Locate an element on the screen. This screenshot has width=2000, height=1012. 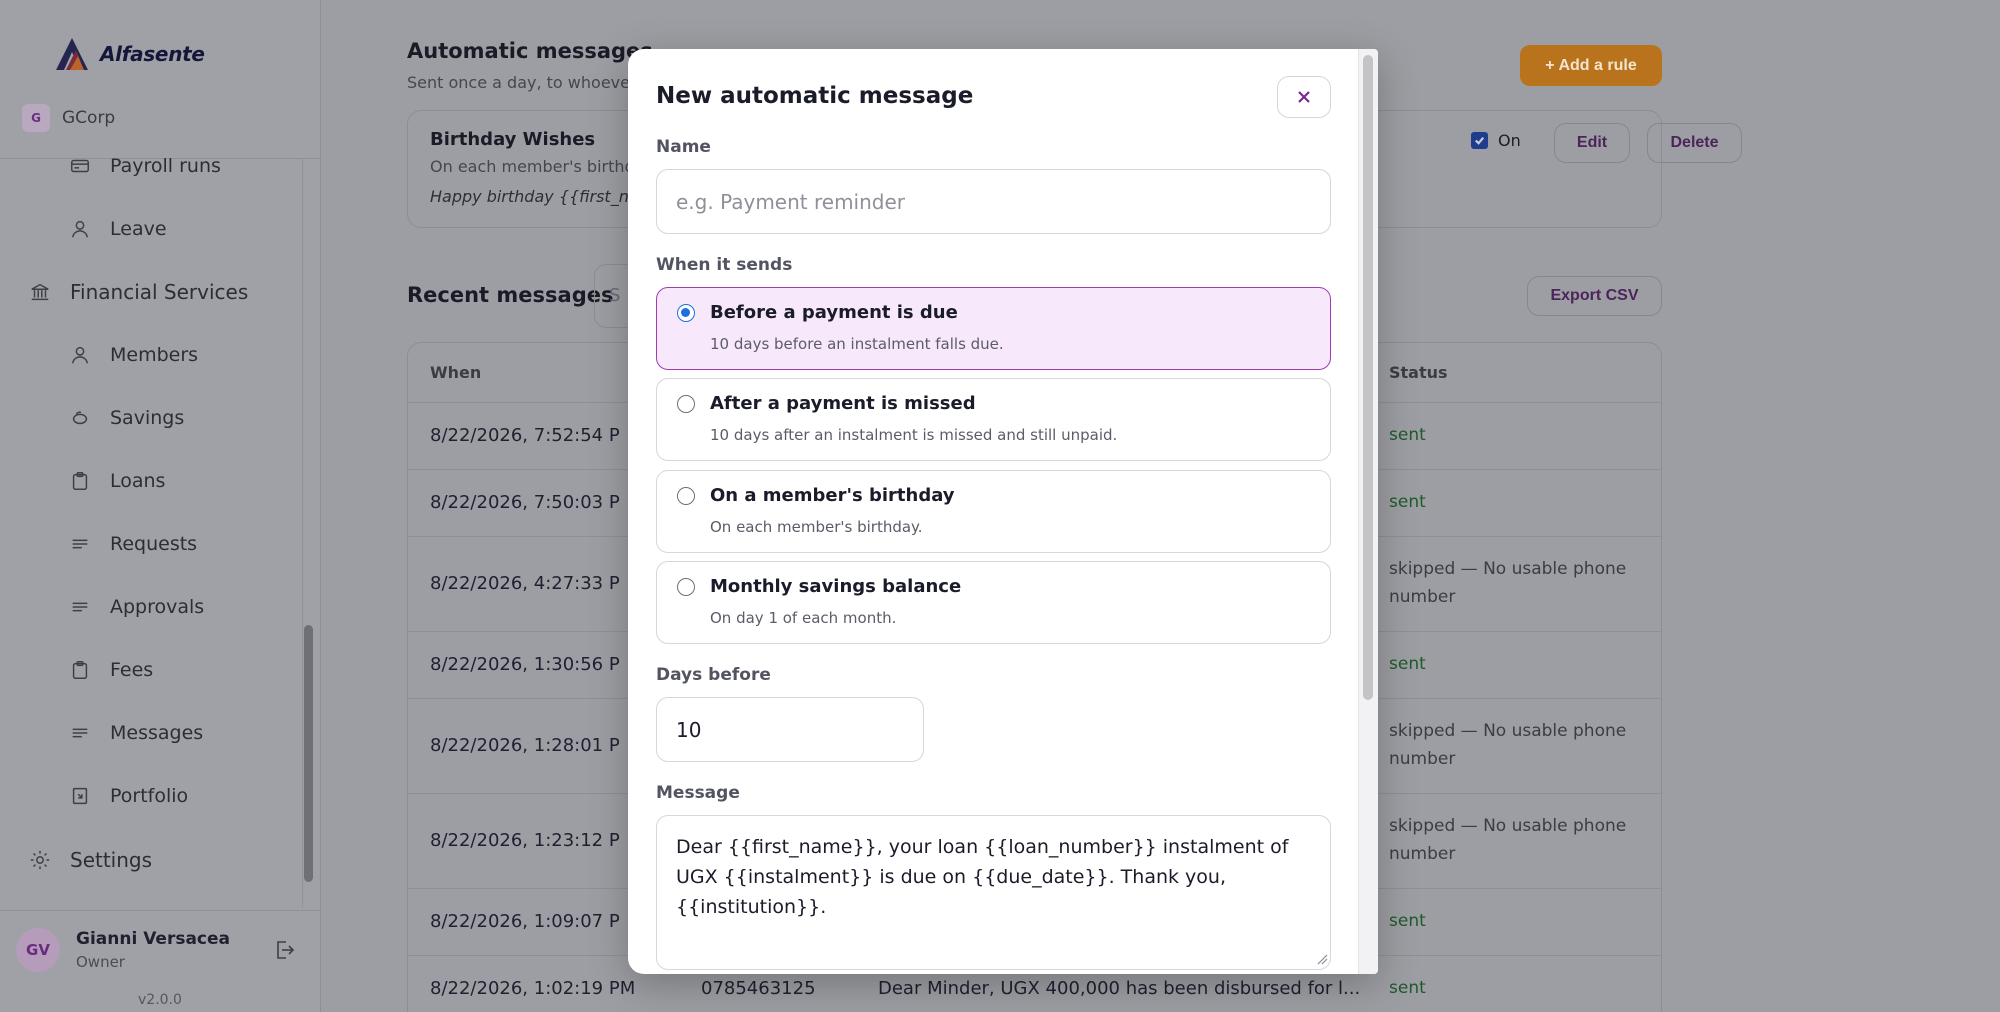
app-version: v2.0.0 is located at coordinates (160, 1000).